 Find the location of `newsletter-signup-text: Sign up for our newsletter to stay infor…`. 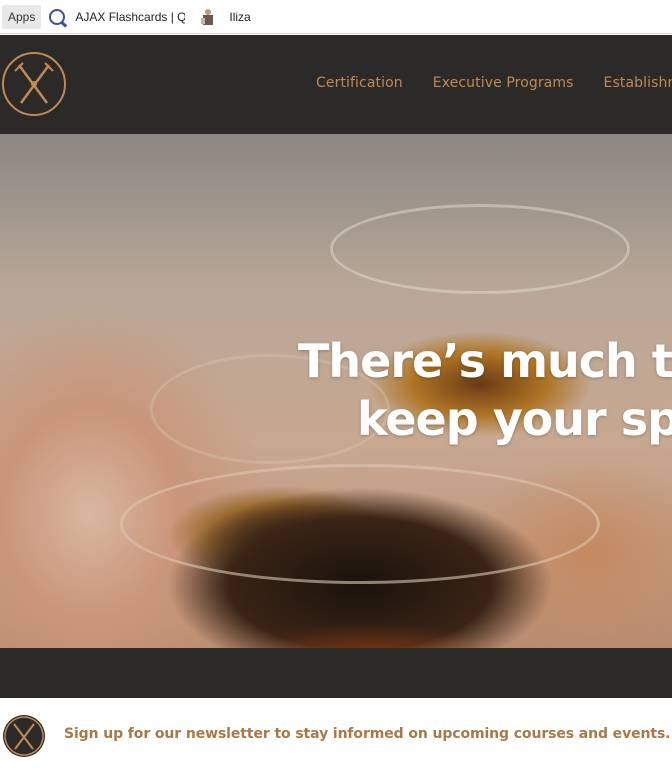

newsletter-signup-text: Sign up for our newsletter to stay infor… is located at coordinates (367, 734).